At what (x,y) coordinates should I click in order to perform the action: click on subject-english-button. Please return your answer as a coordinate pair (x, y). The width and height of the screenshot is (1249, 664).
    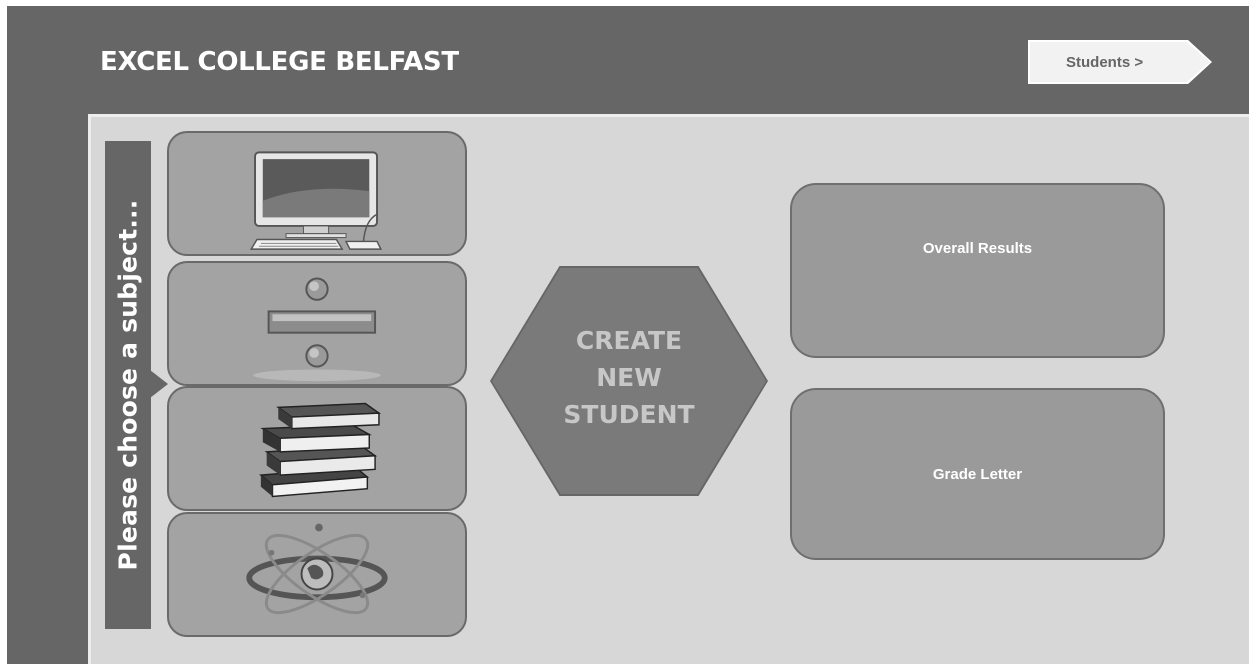
    Looking at the image, I should click on (317, 448).